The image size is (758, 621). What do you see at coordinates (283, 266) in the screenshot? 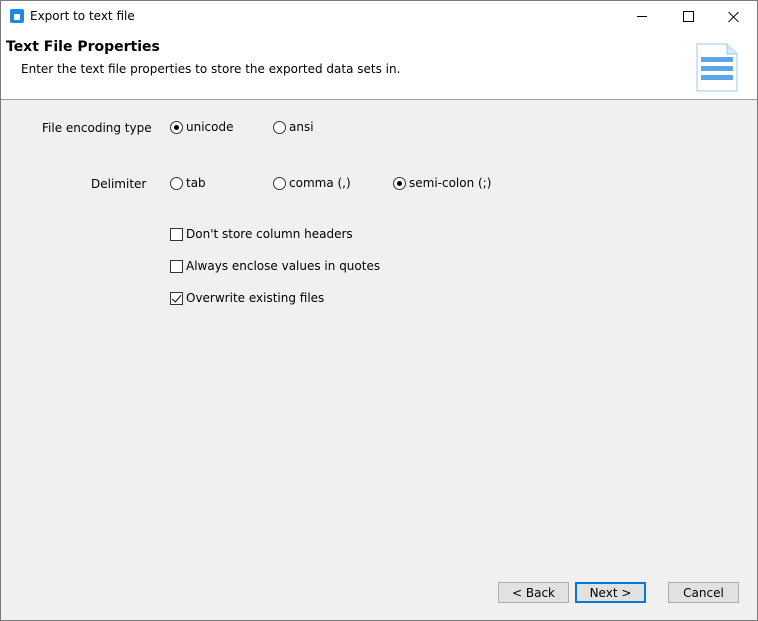
I see `checkbox-enclose-quotes-label: Always enclose values in quotes` at bounding box center [283, 266].